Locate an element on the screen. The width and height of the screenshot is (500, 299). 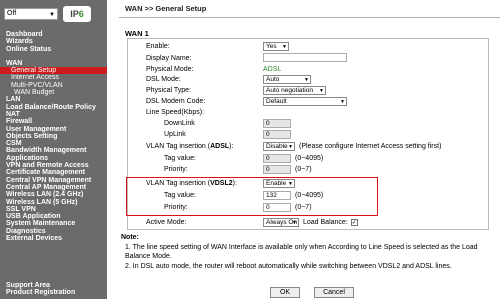
mode-select: Off ▼ is located at coordinates (31, 14).